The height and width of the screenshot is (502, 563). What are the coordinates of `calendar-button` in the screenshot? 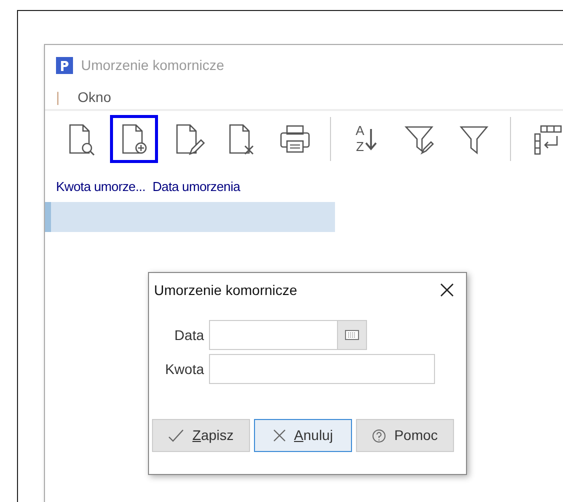 It's located at (351, 335).